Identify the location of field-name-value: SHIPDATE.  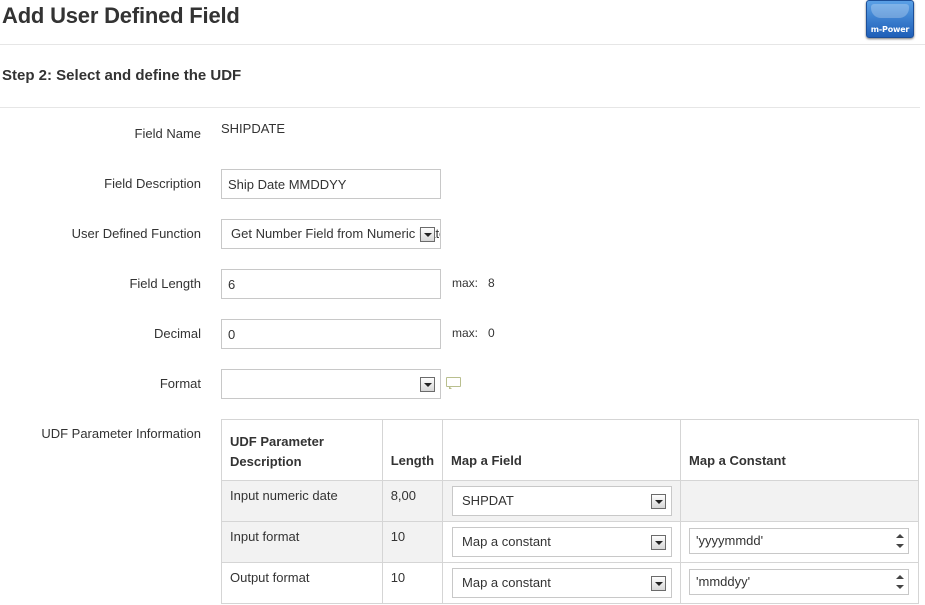
(253, 128).